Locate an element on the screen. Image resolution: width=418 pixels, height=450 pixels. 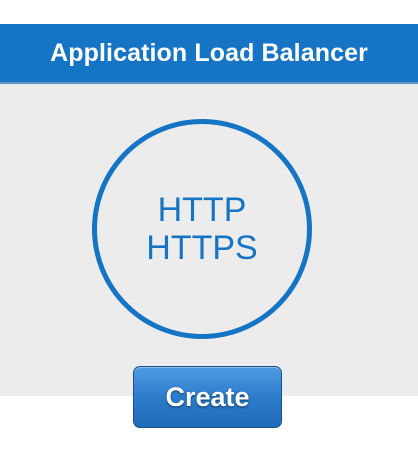
create-button-label: Create is located at coordinates (207, 396).